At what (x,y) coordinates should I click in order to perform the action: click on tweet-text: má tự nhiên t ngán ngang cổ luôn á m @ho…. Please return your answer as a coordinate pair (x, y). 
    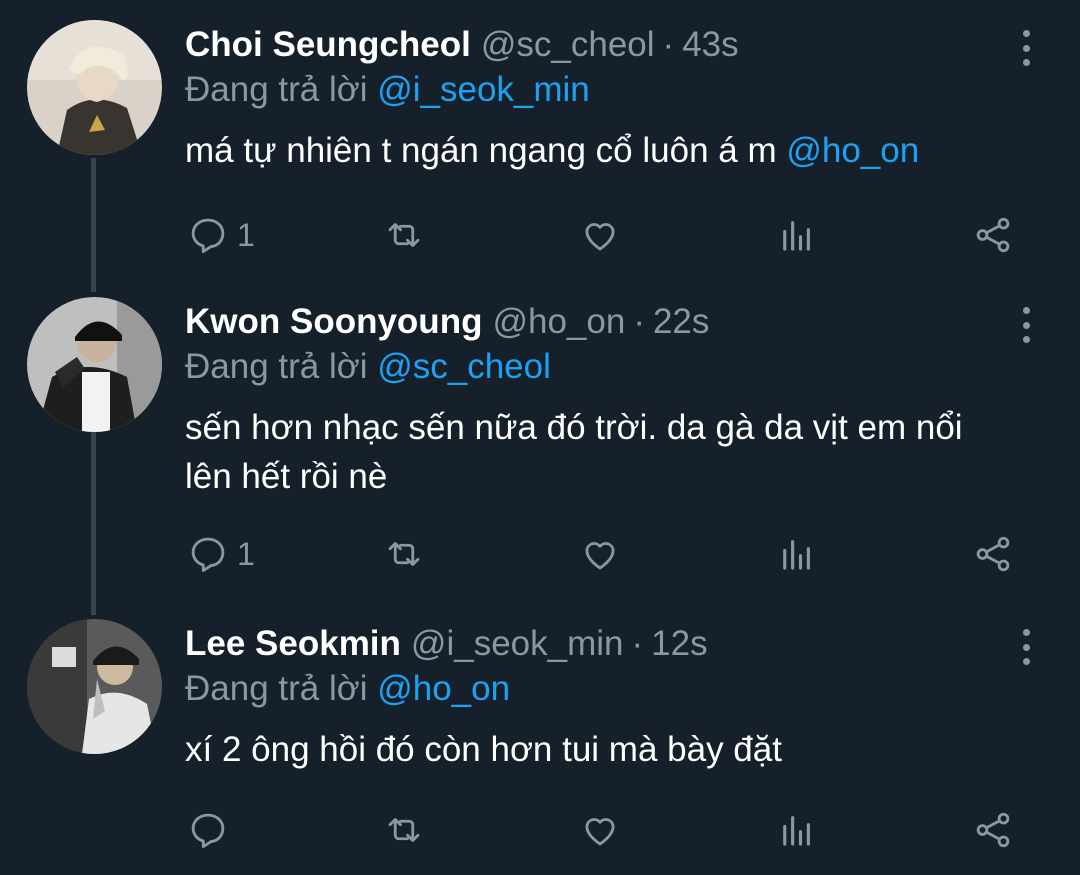
    Looking at the image, I should click on (610, 150).